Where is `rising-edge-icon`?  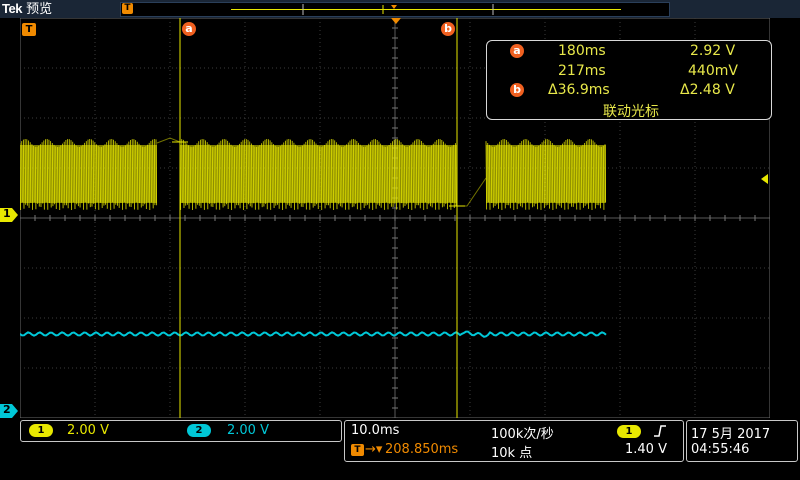 rising-edge-icon is located at coordinates (660, 431).